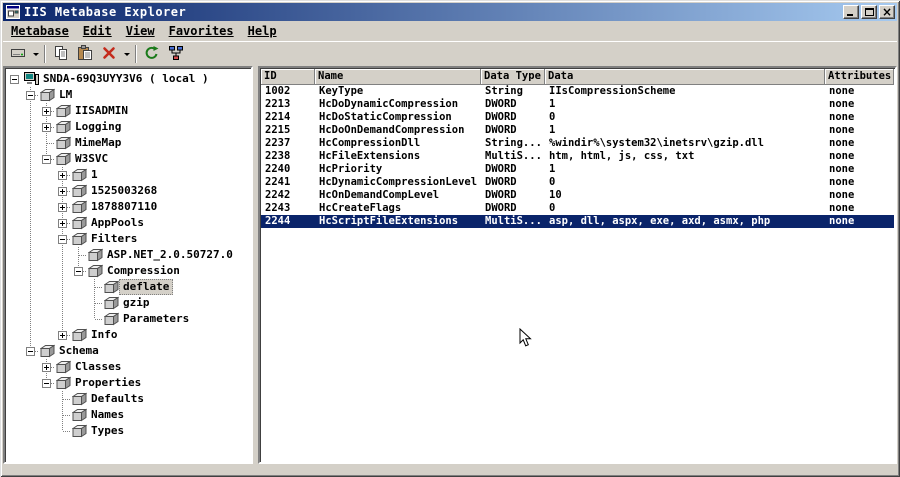  What do you see at coordinates (859, 77) in the screenshot?
I see `column-header-attributes: Attributes` at bounding box center [859, 77].